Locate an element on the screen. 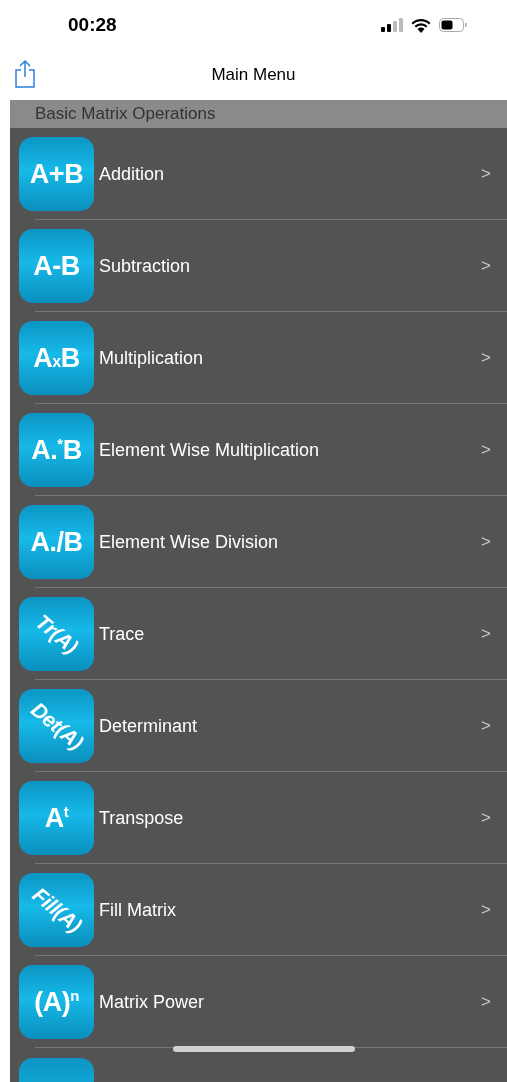  menu-item-label: Addition is located at coordinates (290, 174).